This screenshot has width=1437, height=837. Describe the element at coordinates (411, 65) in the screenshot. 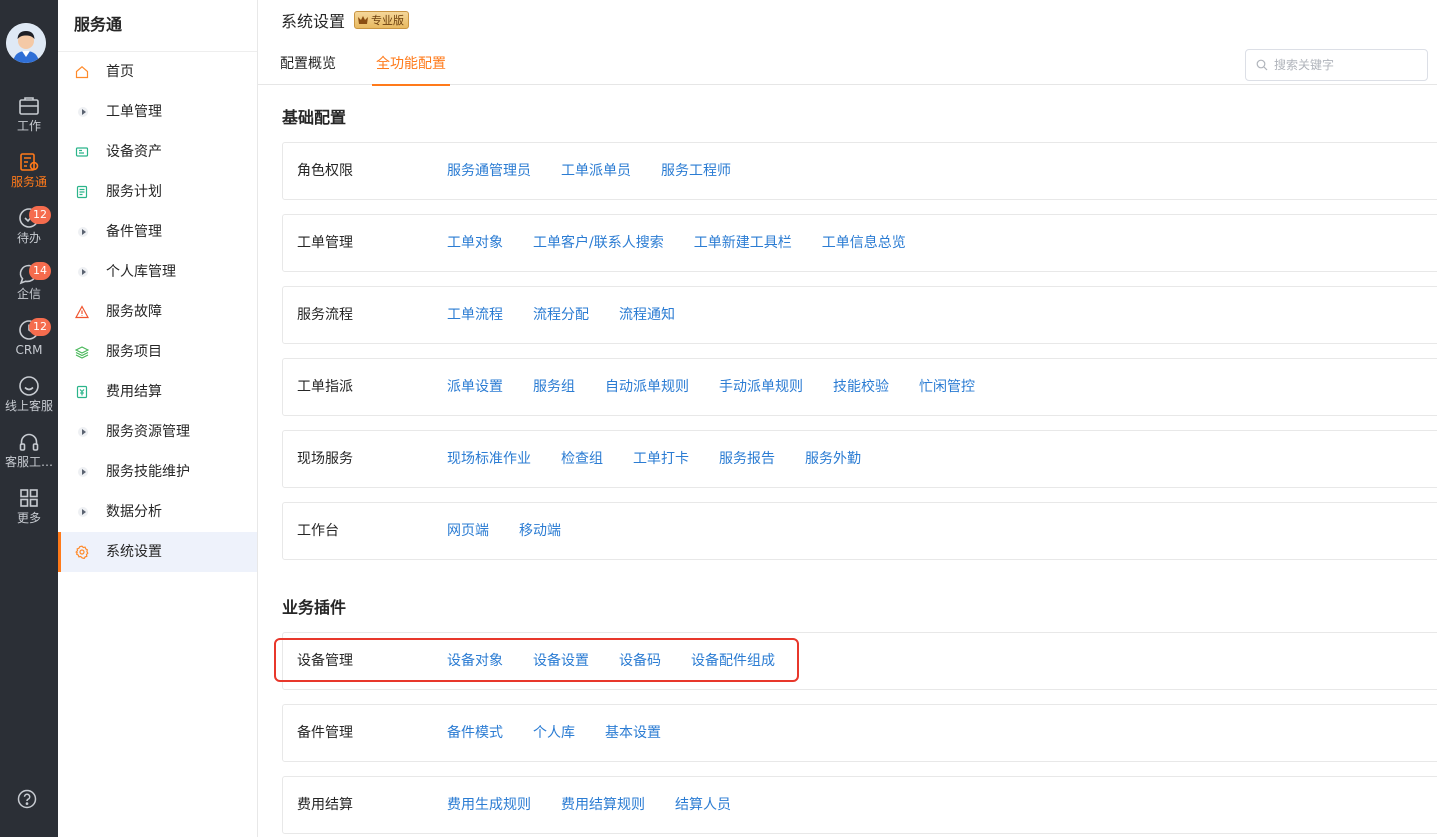

I see `tab-full-config: 全功能配置` at that location.